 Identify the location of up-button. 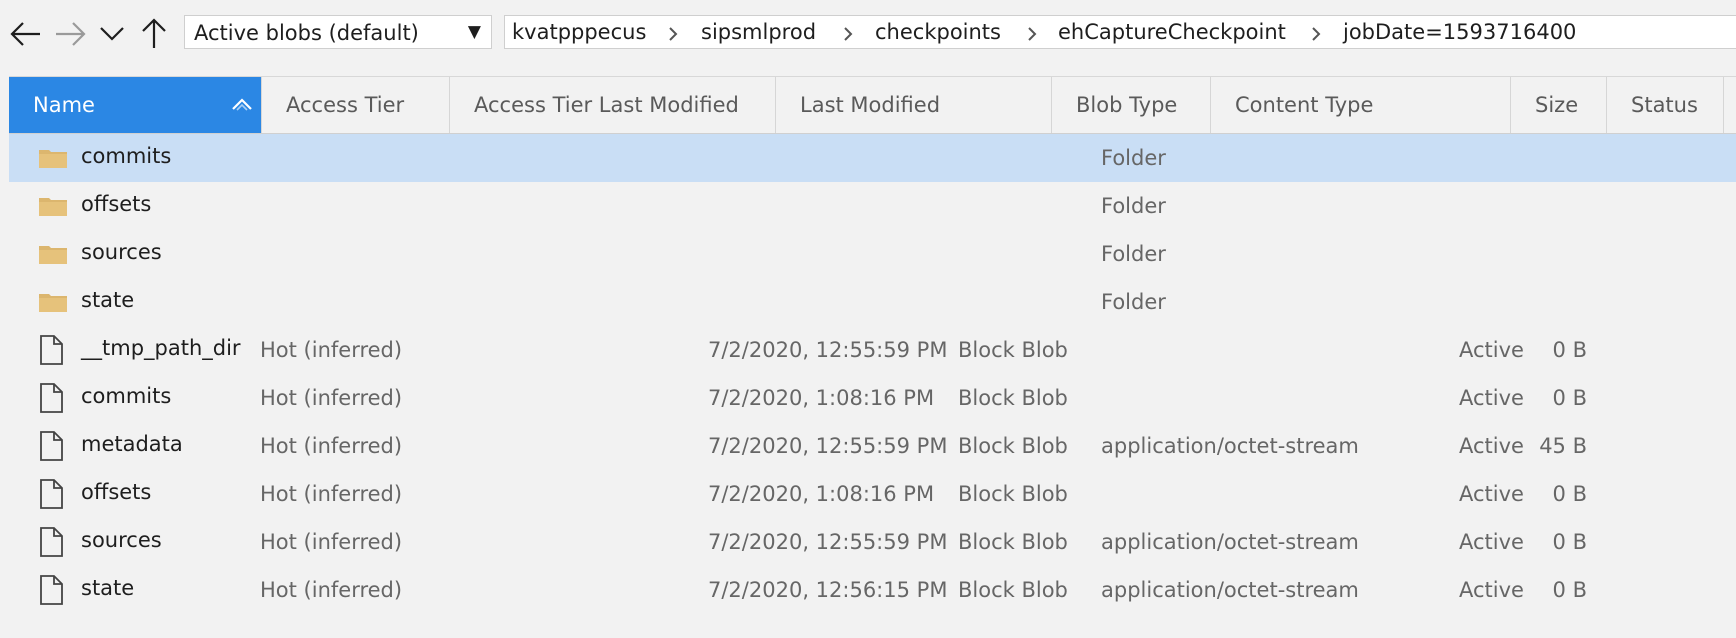
(154, 34).